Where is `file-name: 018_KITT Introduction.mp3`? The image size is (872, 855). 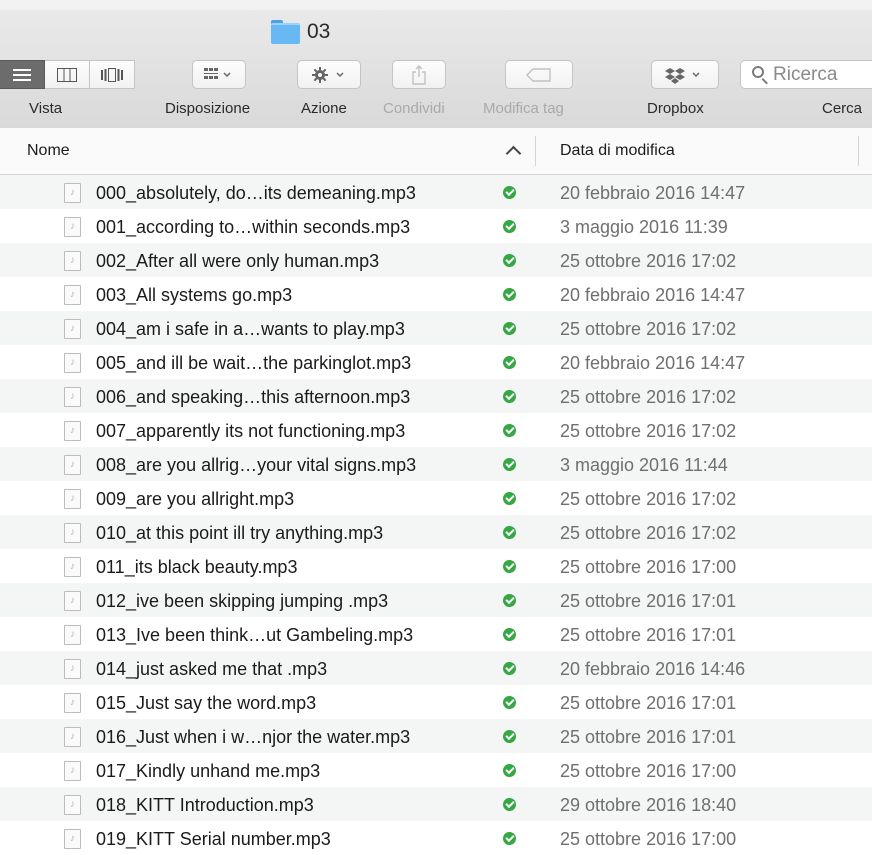
file-name: 018_KITT Introduction.mp3 is located at coordinates (205, 805).